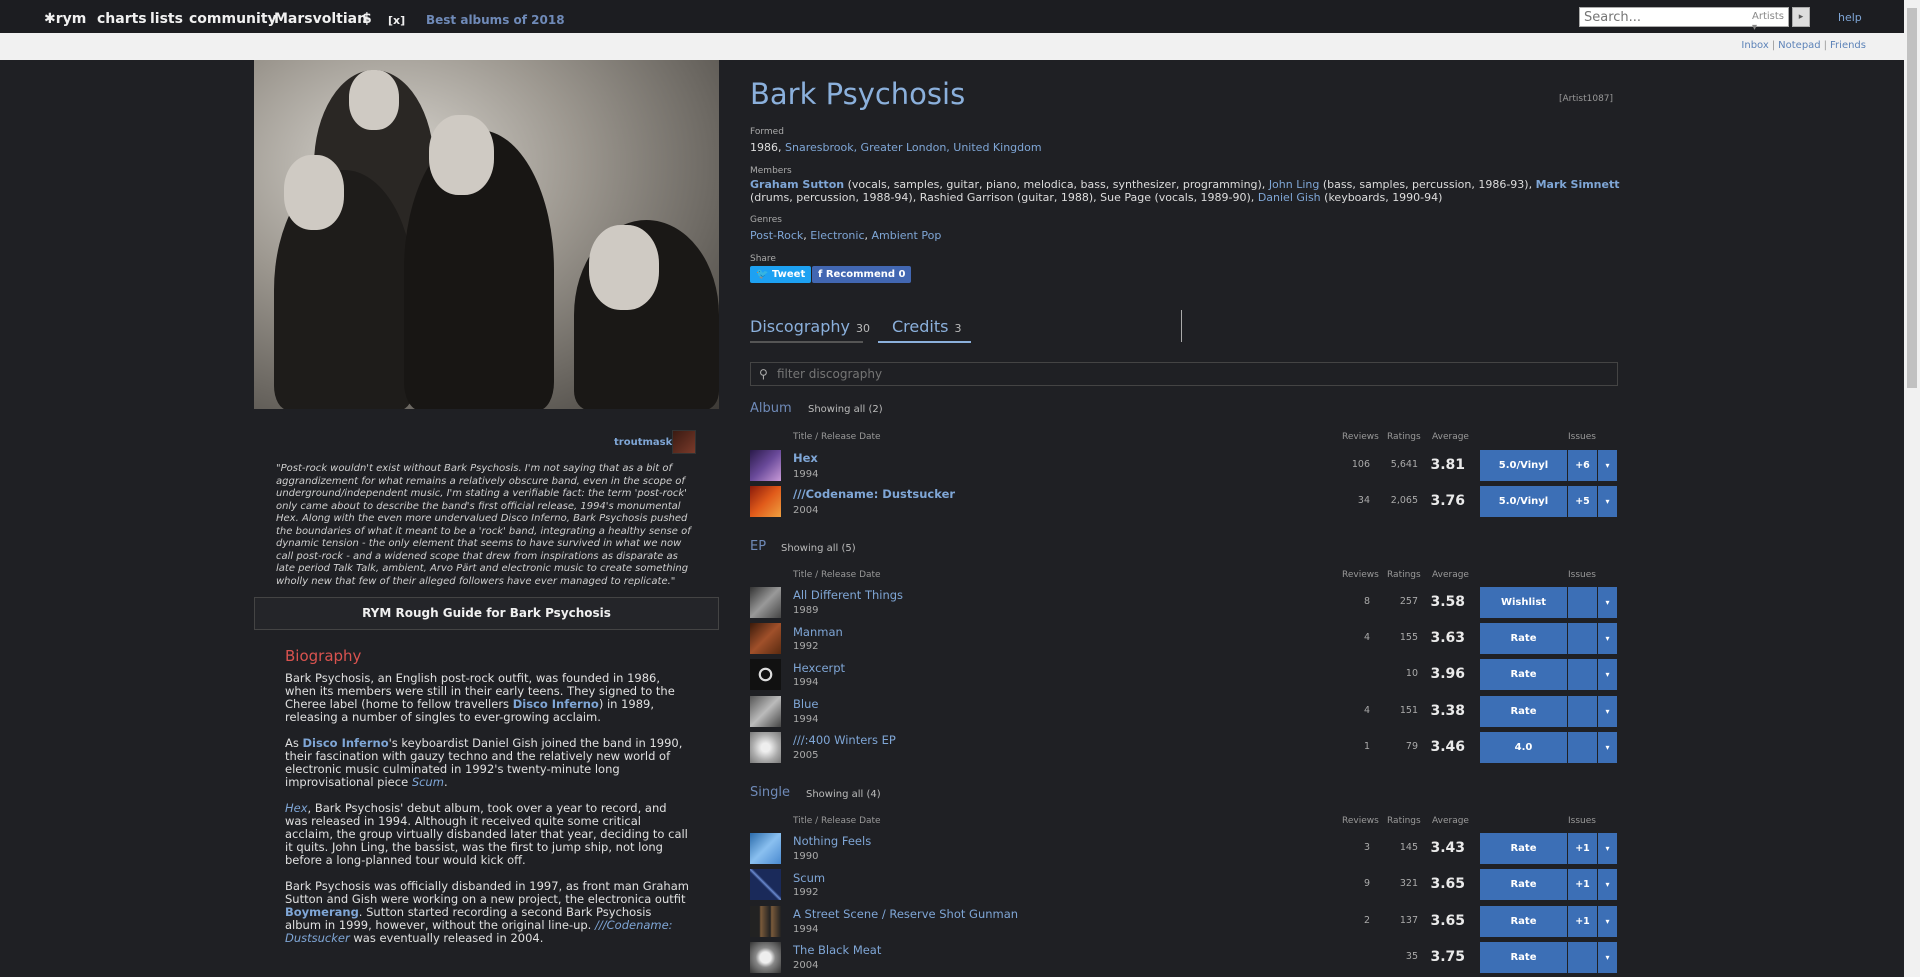  Describe the element at coordinates (926, 326) in the screenshot. I see `tab-credits: Credits 3` at that location.